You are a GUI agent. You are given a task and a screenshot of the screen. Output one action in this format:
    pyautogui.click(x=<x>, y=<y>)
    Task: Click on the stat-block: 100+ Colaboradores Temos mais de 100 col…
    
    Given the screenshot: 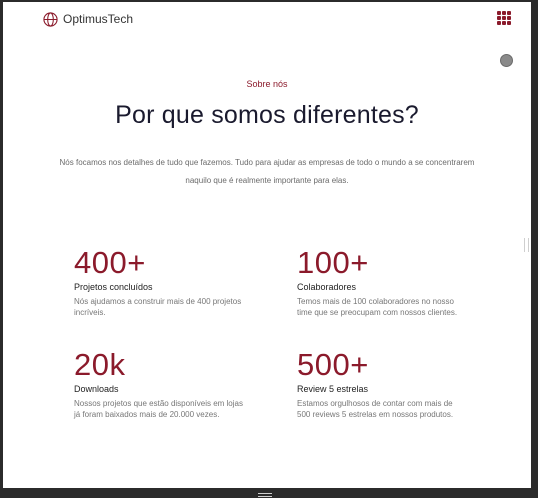 What is the action you would take?
    pyautogui.click(x=382, y=282)
    